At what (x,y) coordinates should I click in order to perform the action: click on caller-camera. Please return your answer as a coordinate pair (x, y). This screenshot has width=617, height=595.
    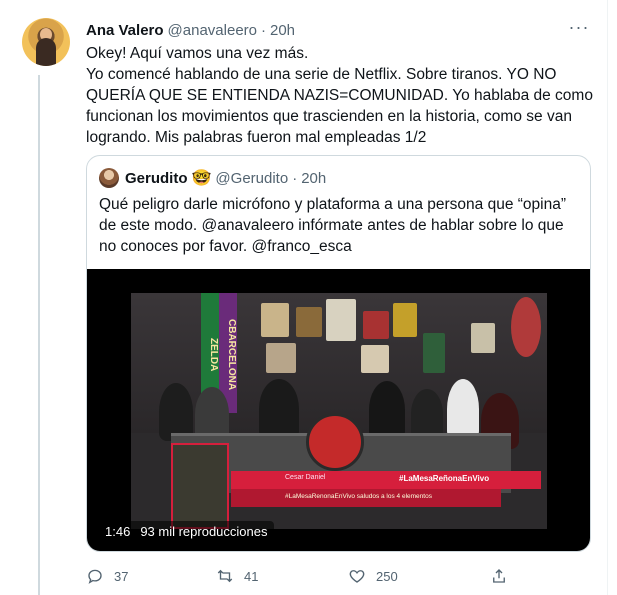
    Looking at the image, I should click on (200, 486).